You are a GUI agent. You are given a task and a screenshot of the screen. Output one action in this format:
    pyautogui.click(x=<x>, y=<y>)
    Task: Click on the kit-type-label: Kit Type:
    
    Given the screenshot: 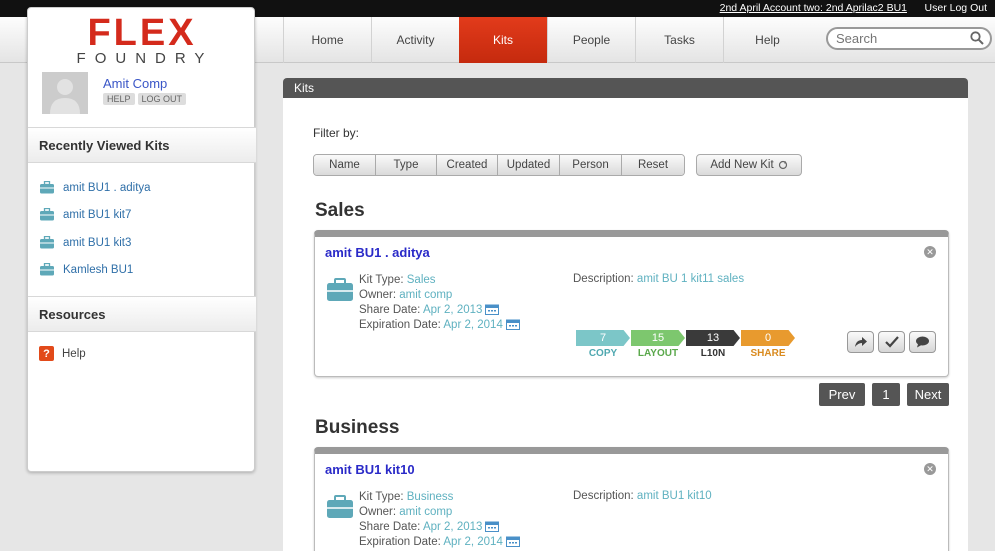 What is the action you would take?
    pyautogui.click(x=381, y=497)
    